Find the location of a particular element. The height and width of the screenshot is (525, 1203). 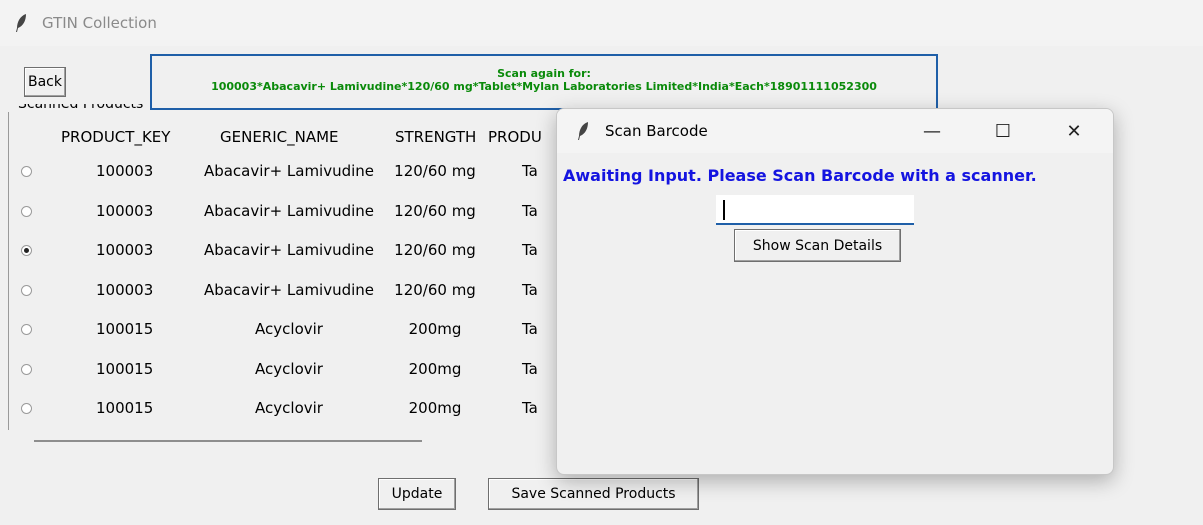

scanned-products-frame-label: Scanned Products is located at coordinates (81, 108).